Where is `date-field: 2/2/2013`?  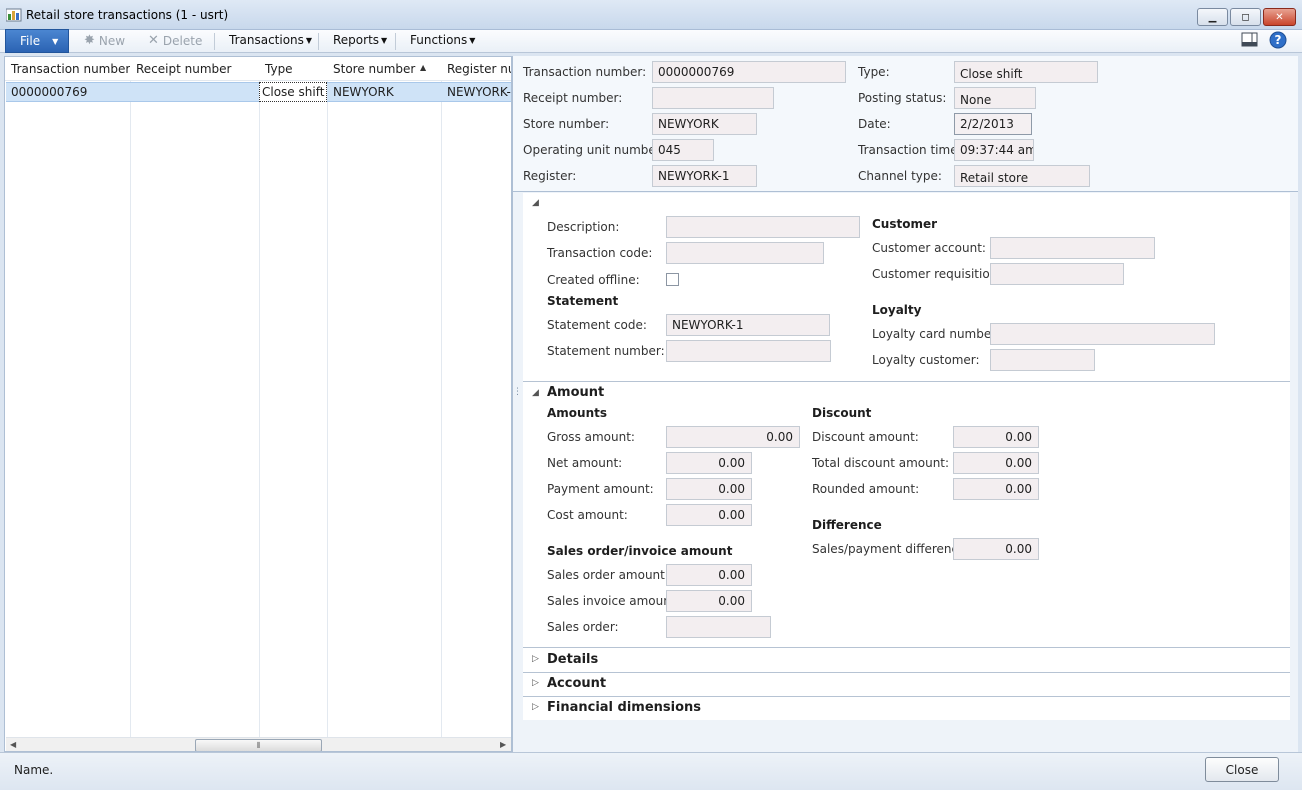 date-field: 2/2/2013 is located at coordinates (993, 124).